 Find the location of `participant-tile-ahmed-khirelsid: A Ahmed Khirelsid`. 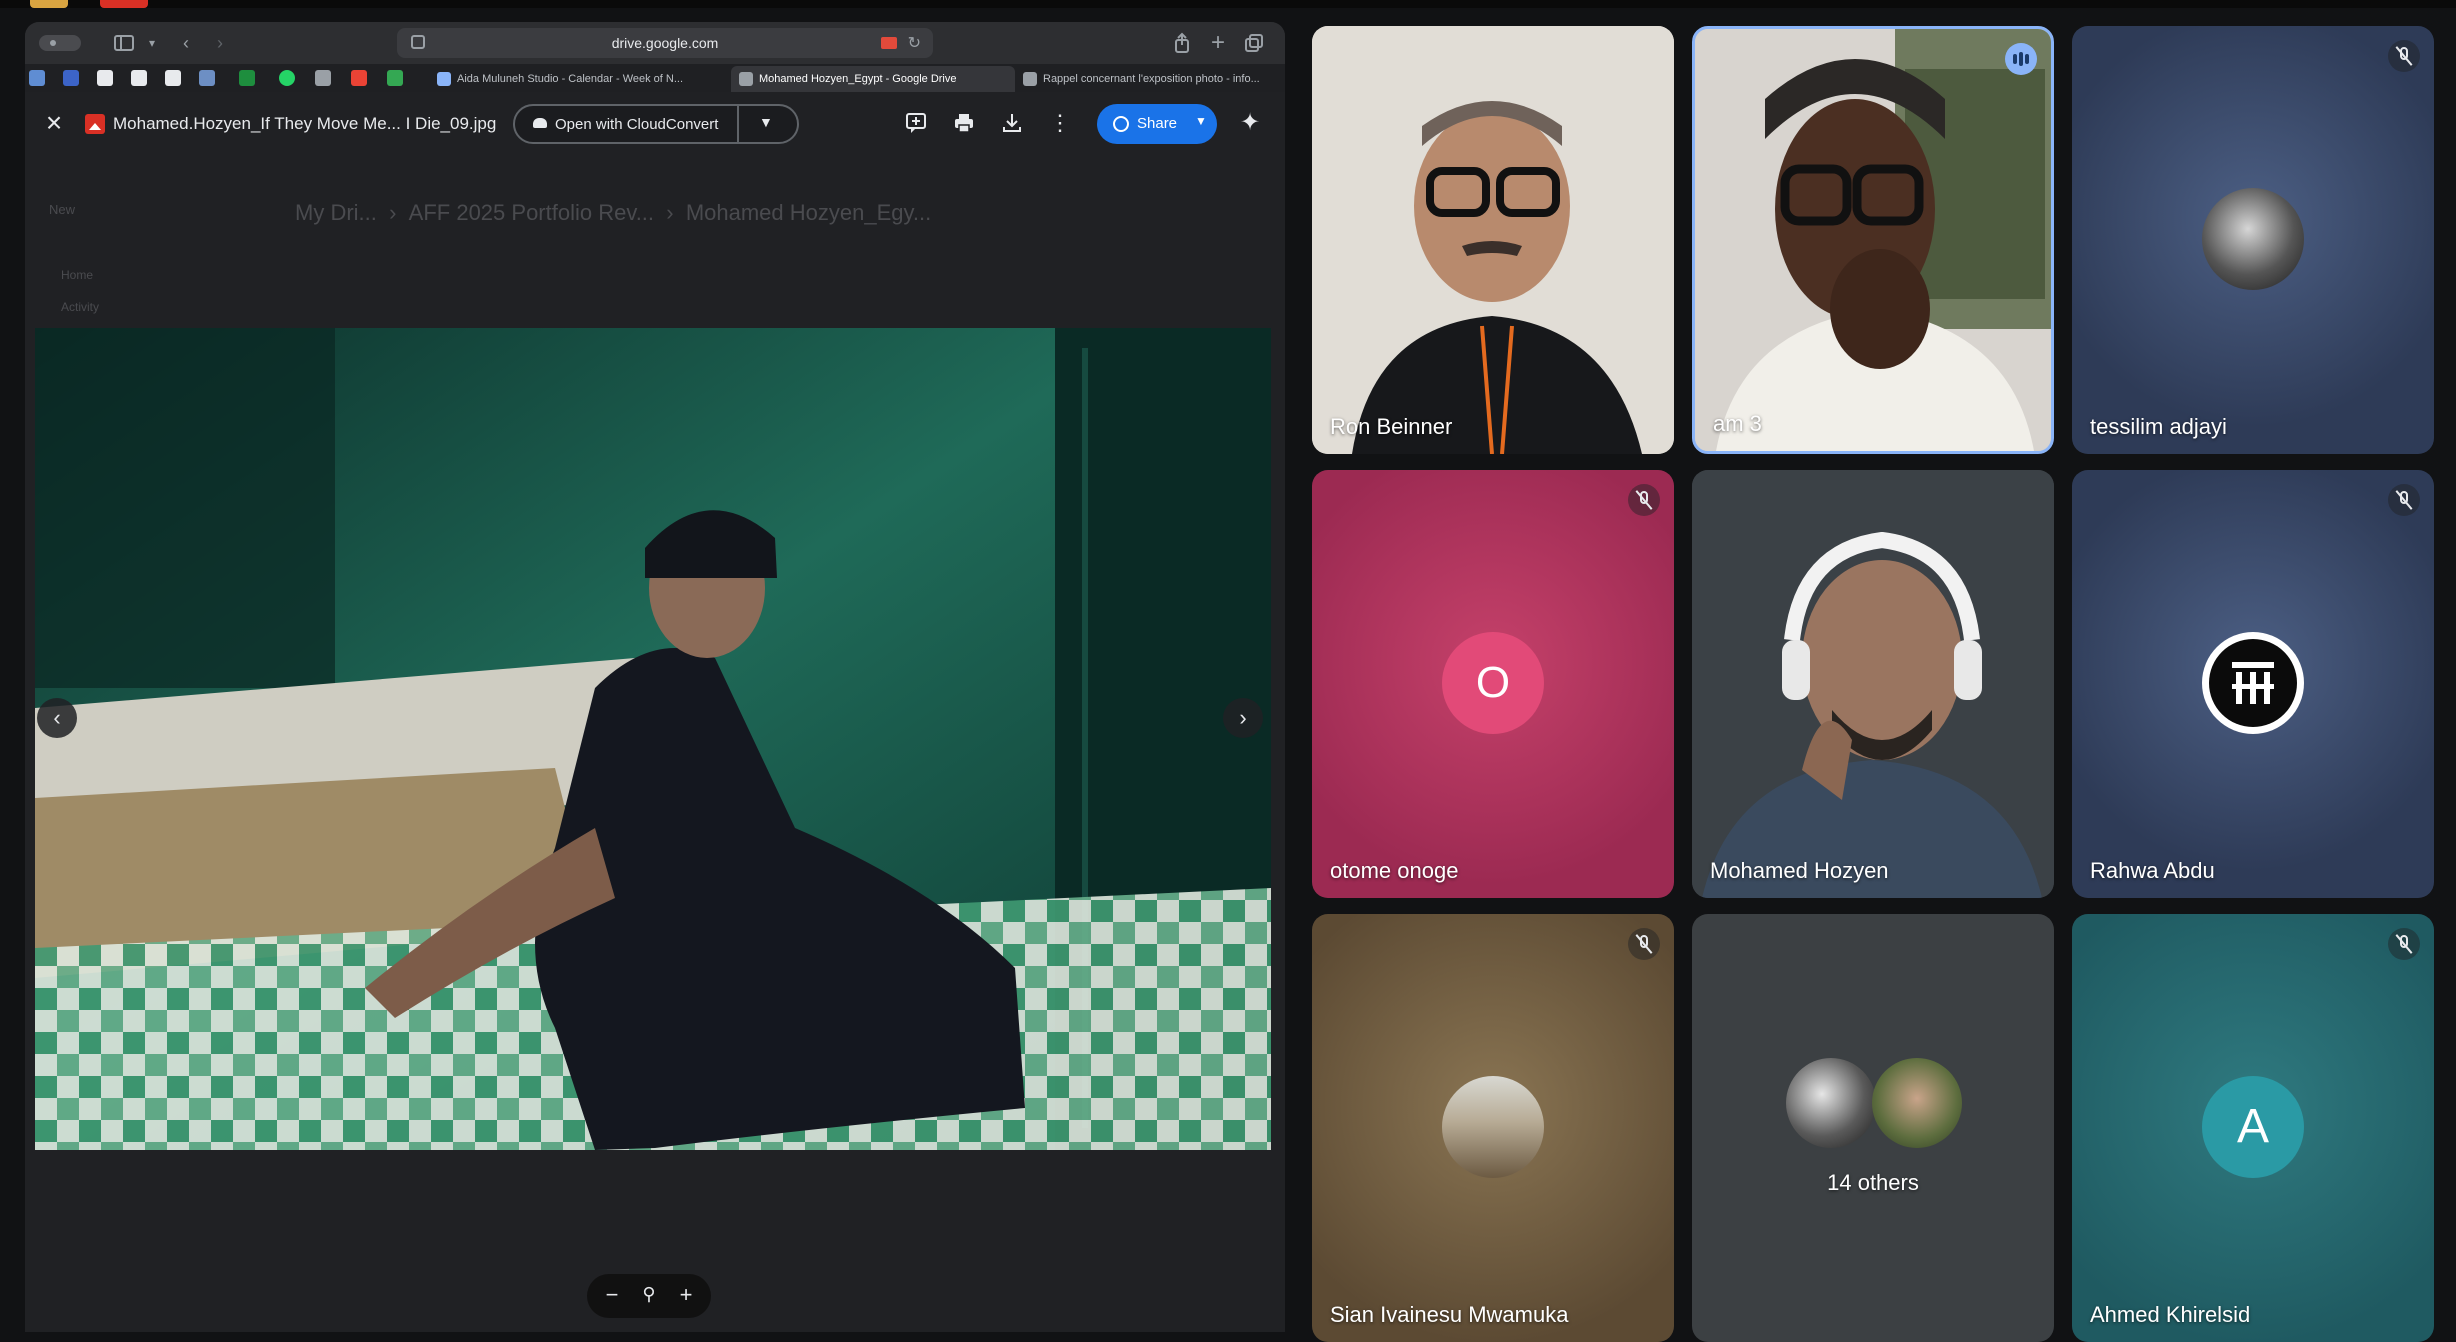

participant-tile-ahmed-khirelsid: A Ahmed Khirelsid is located at coordinates (2253, 1128).